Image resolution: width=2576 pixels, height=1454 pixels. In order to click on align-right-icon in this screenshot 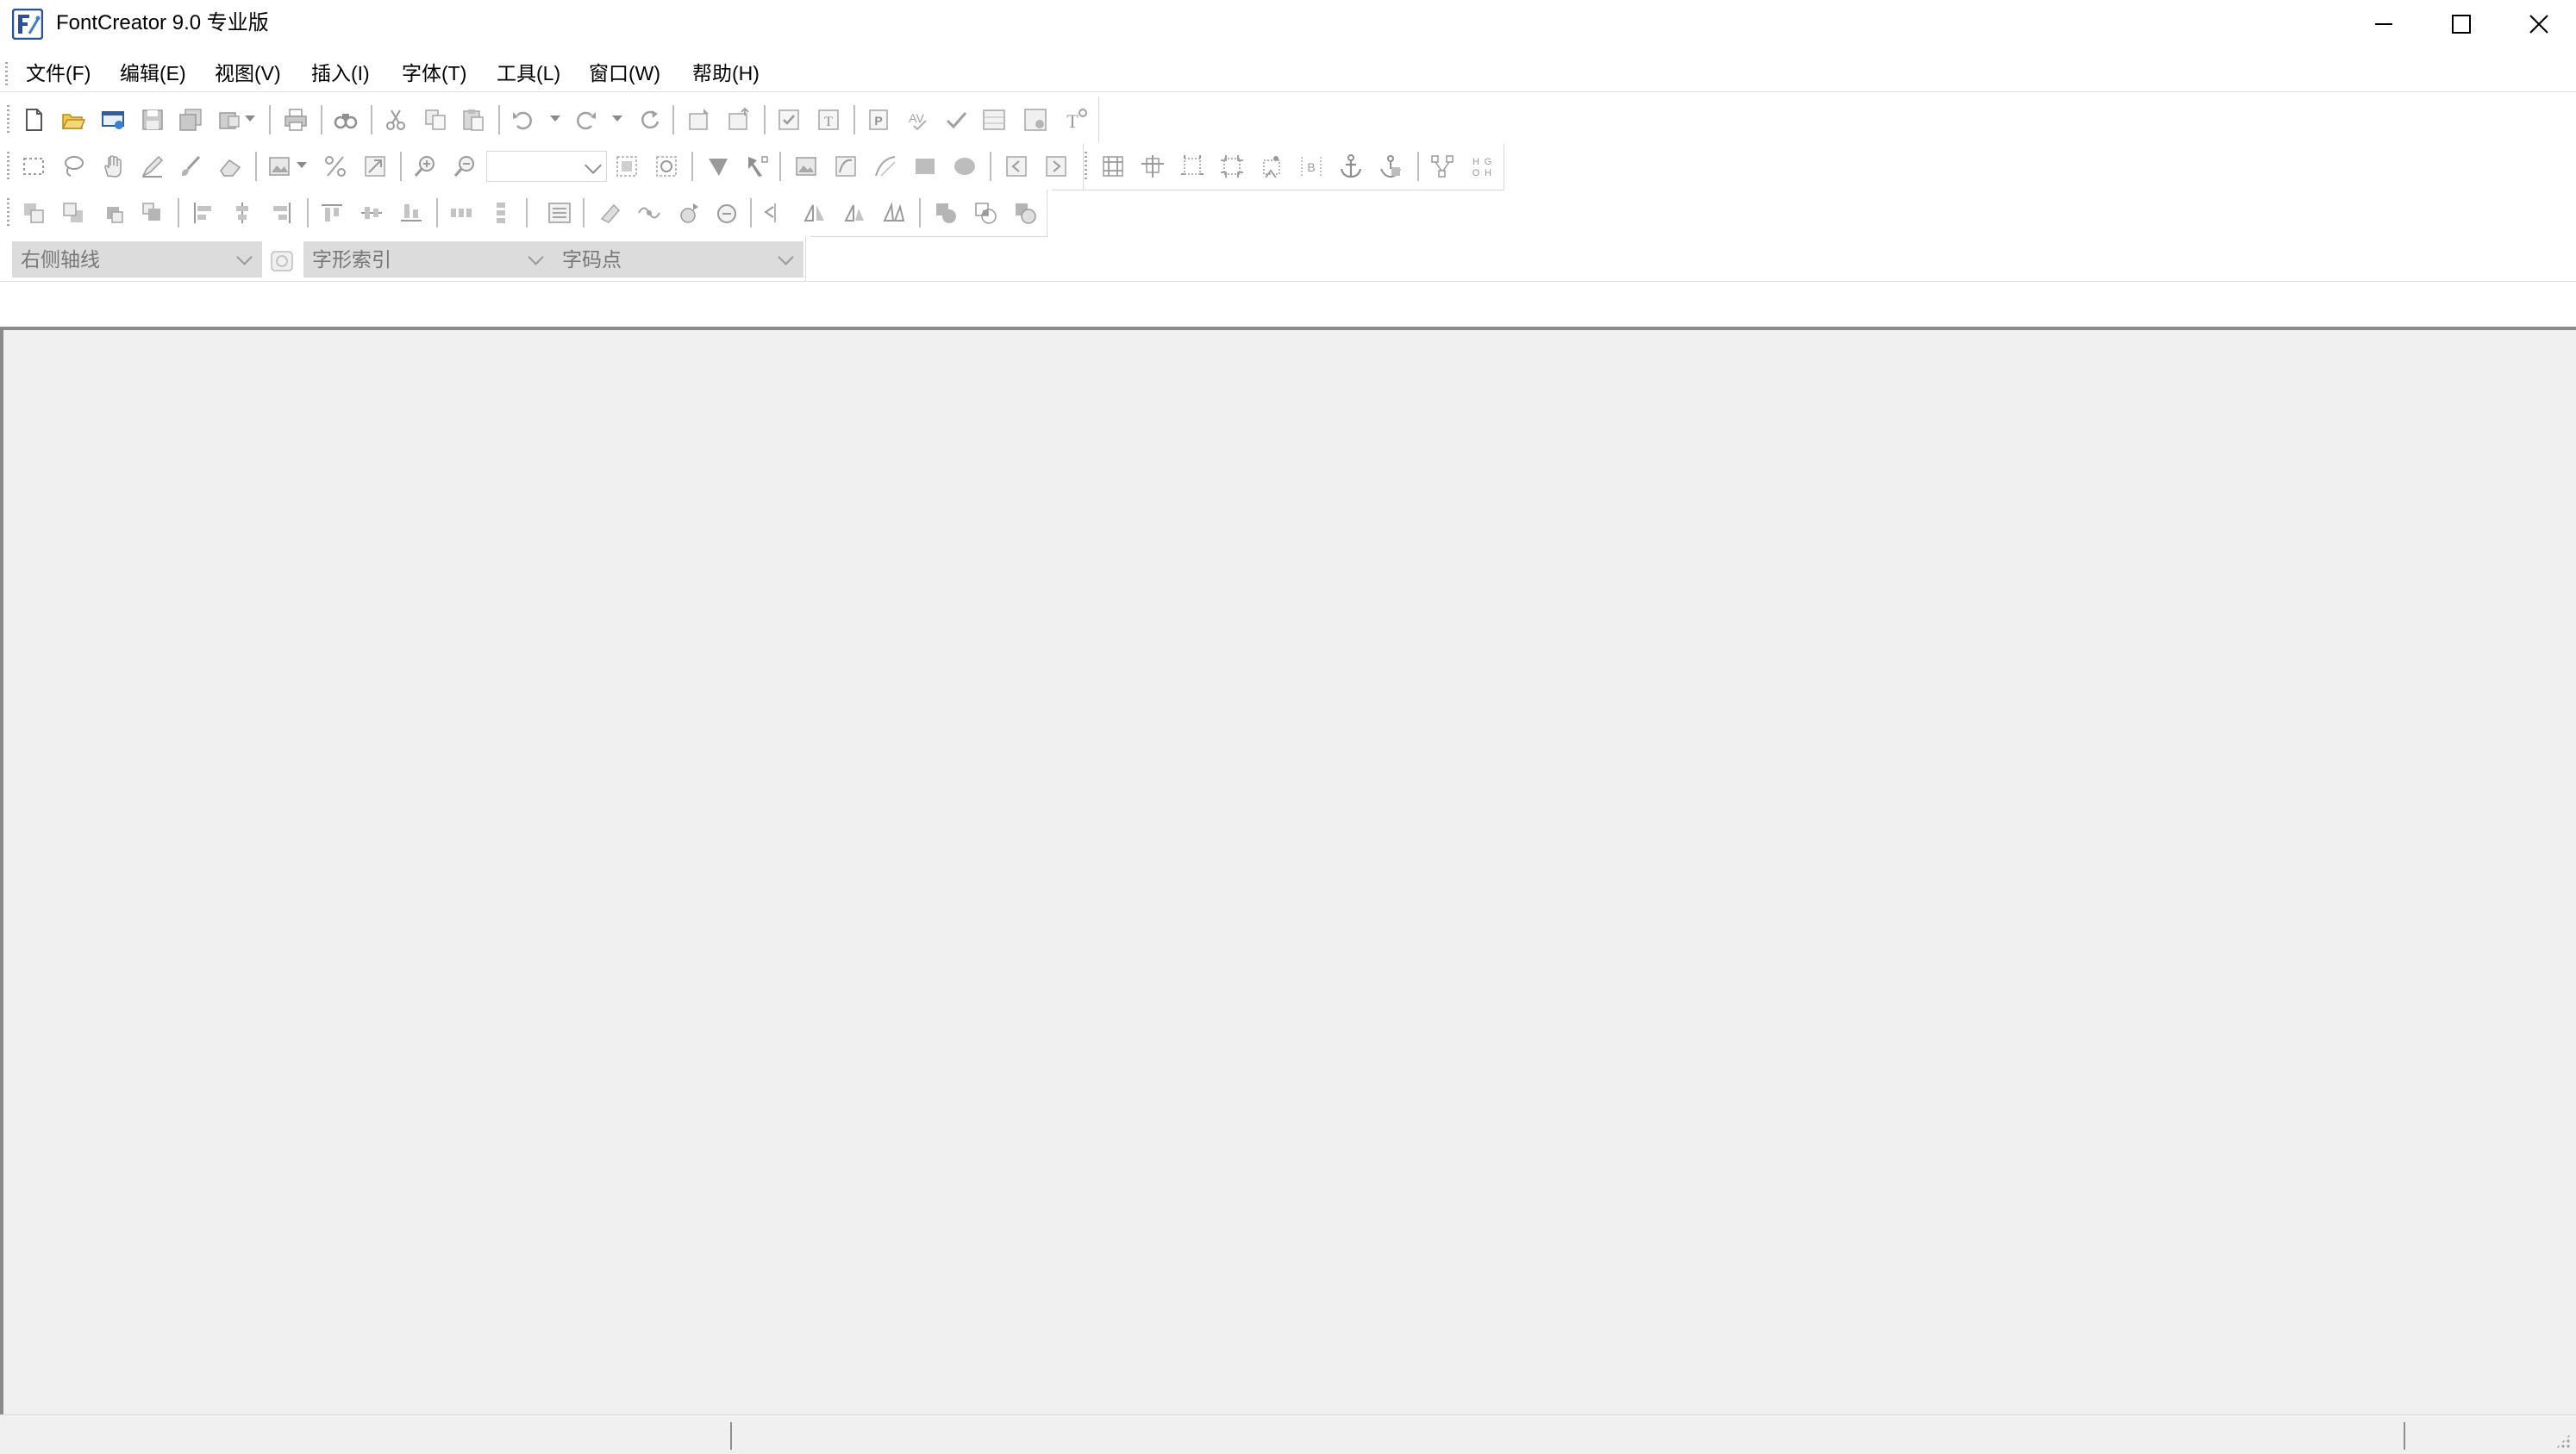, I will do `click(282, 213)`.